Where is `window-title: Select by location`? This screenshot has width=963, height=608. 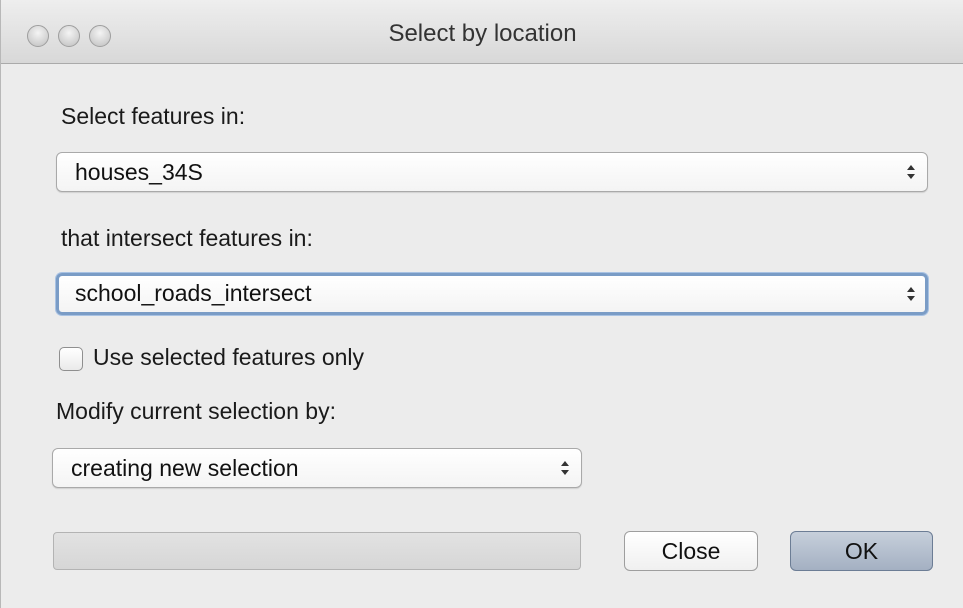 window-title: Select by location is located at coordinates (482, 33).